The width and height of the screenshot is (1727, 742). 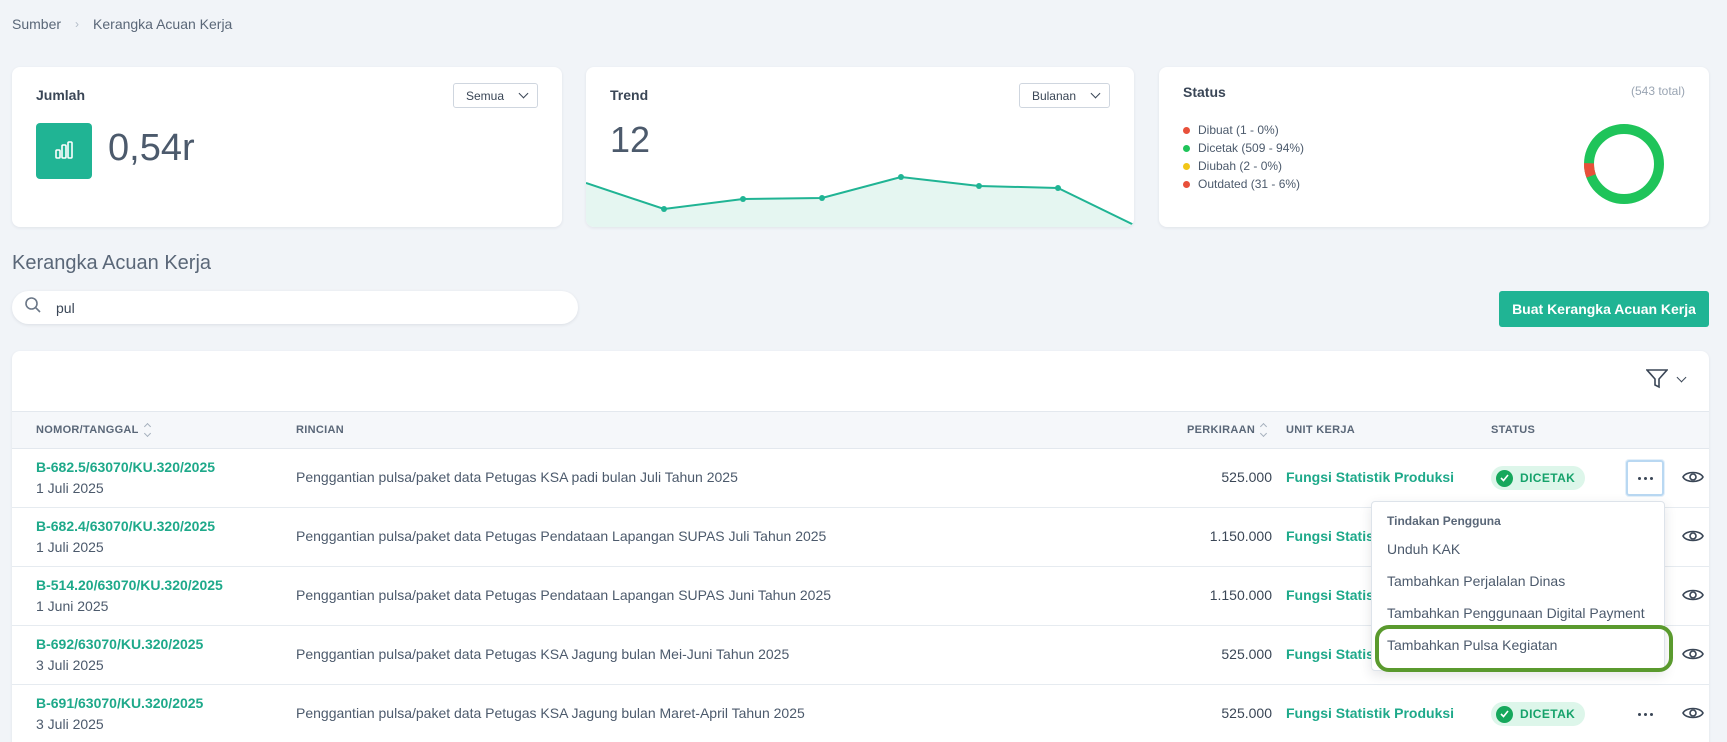 I want to click on chevron-right-icon: ›, so click(x=77, y=24).